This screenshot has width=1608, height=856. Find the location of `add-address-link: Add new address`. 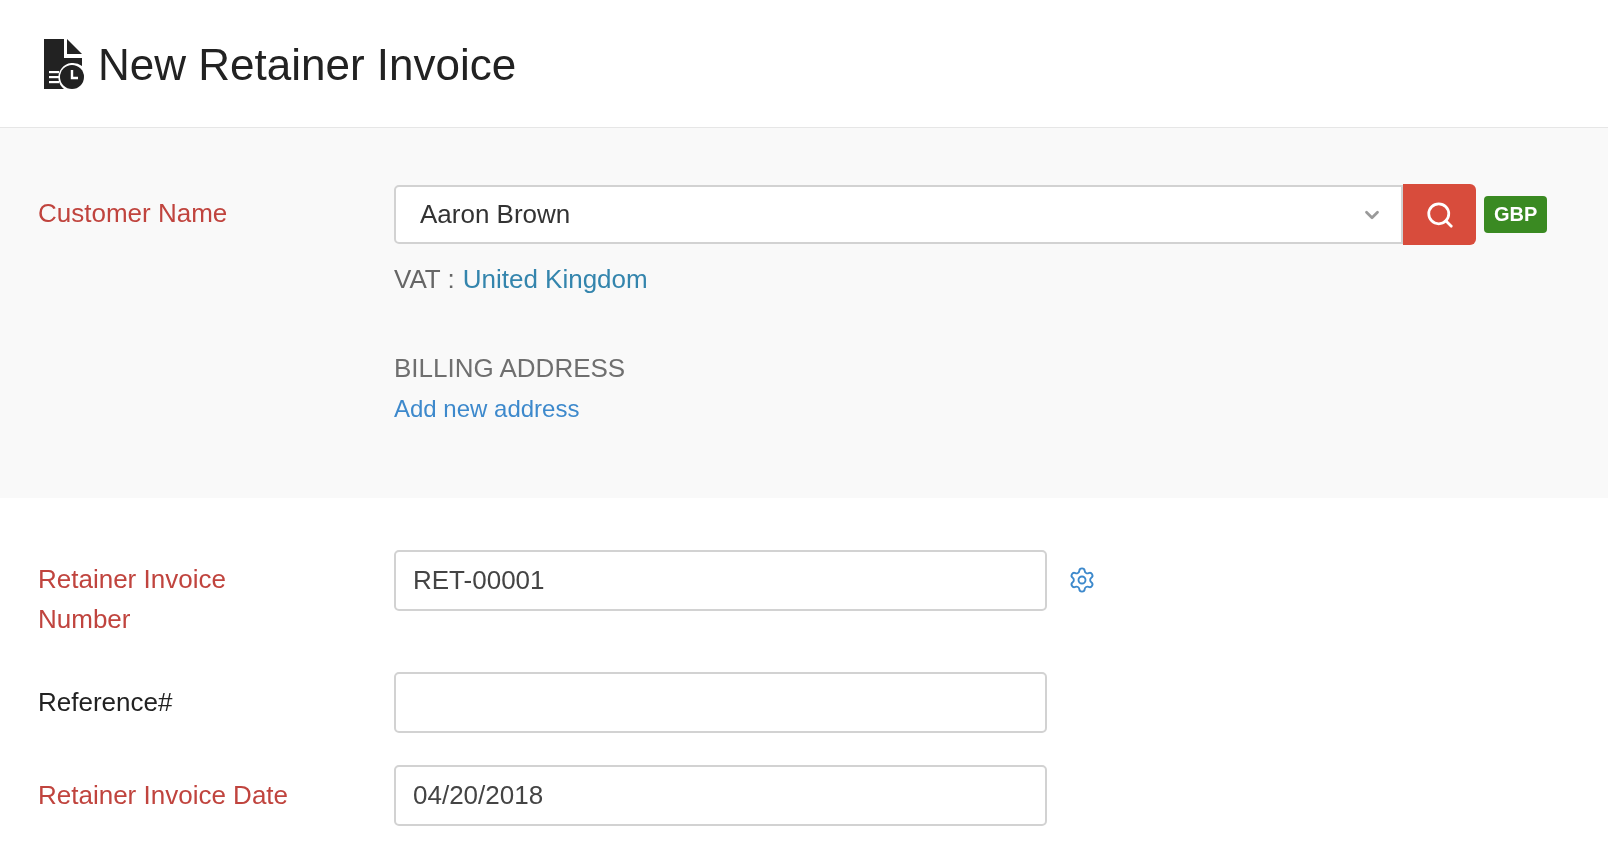

add-address-link: Add new address is located at coordinates (487, 409).